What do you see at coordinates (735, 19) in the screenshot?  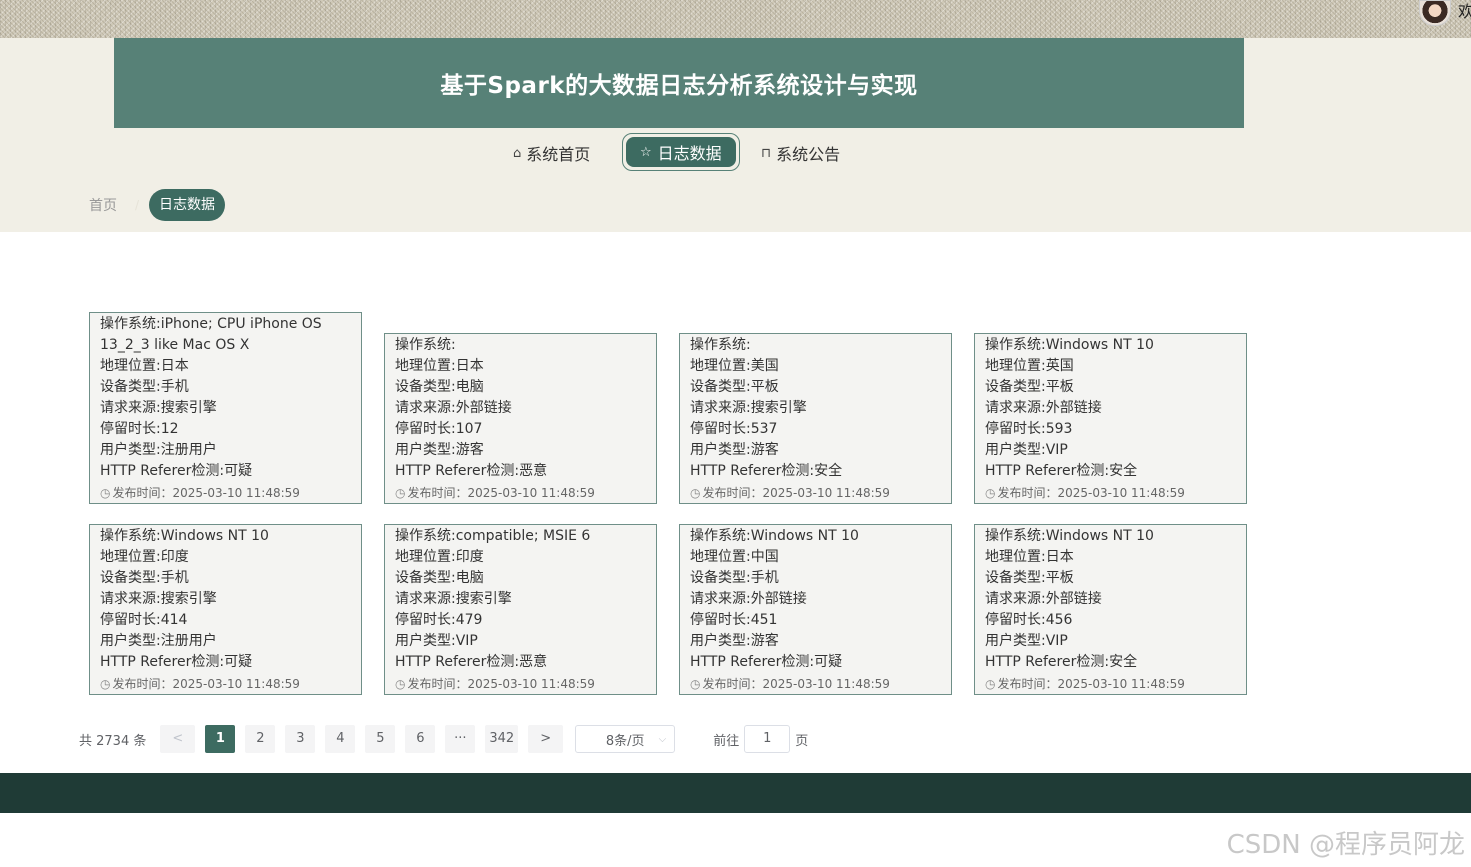 I see `top-texture-strip` at bounding box center [735, 19].